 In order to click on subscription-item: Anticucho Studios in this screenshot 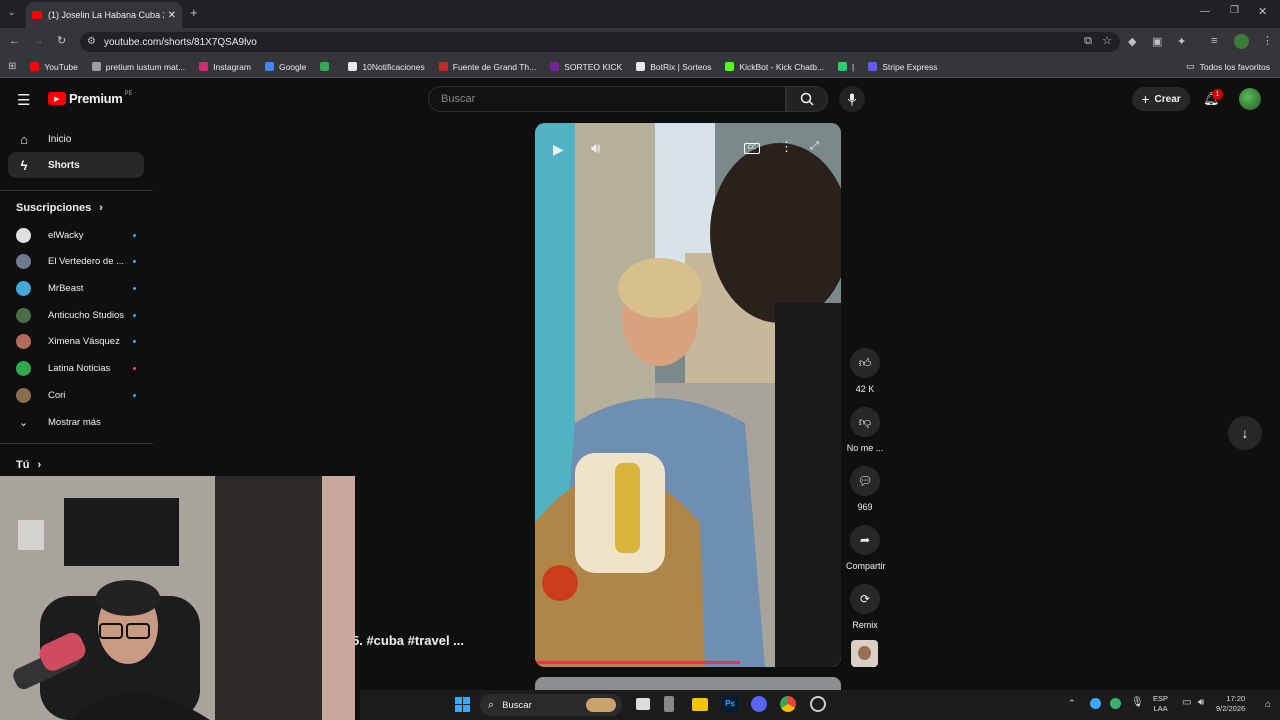, I will do `click(76, 315)`.